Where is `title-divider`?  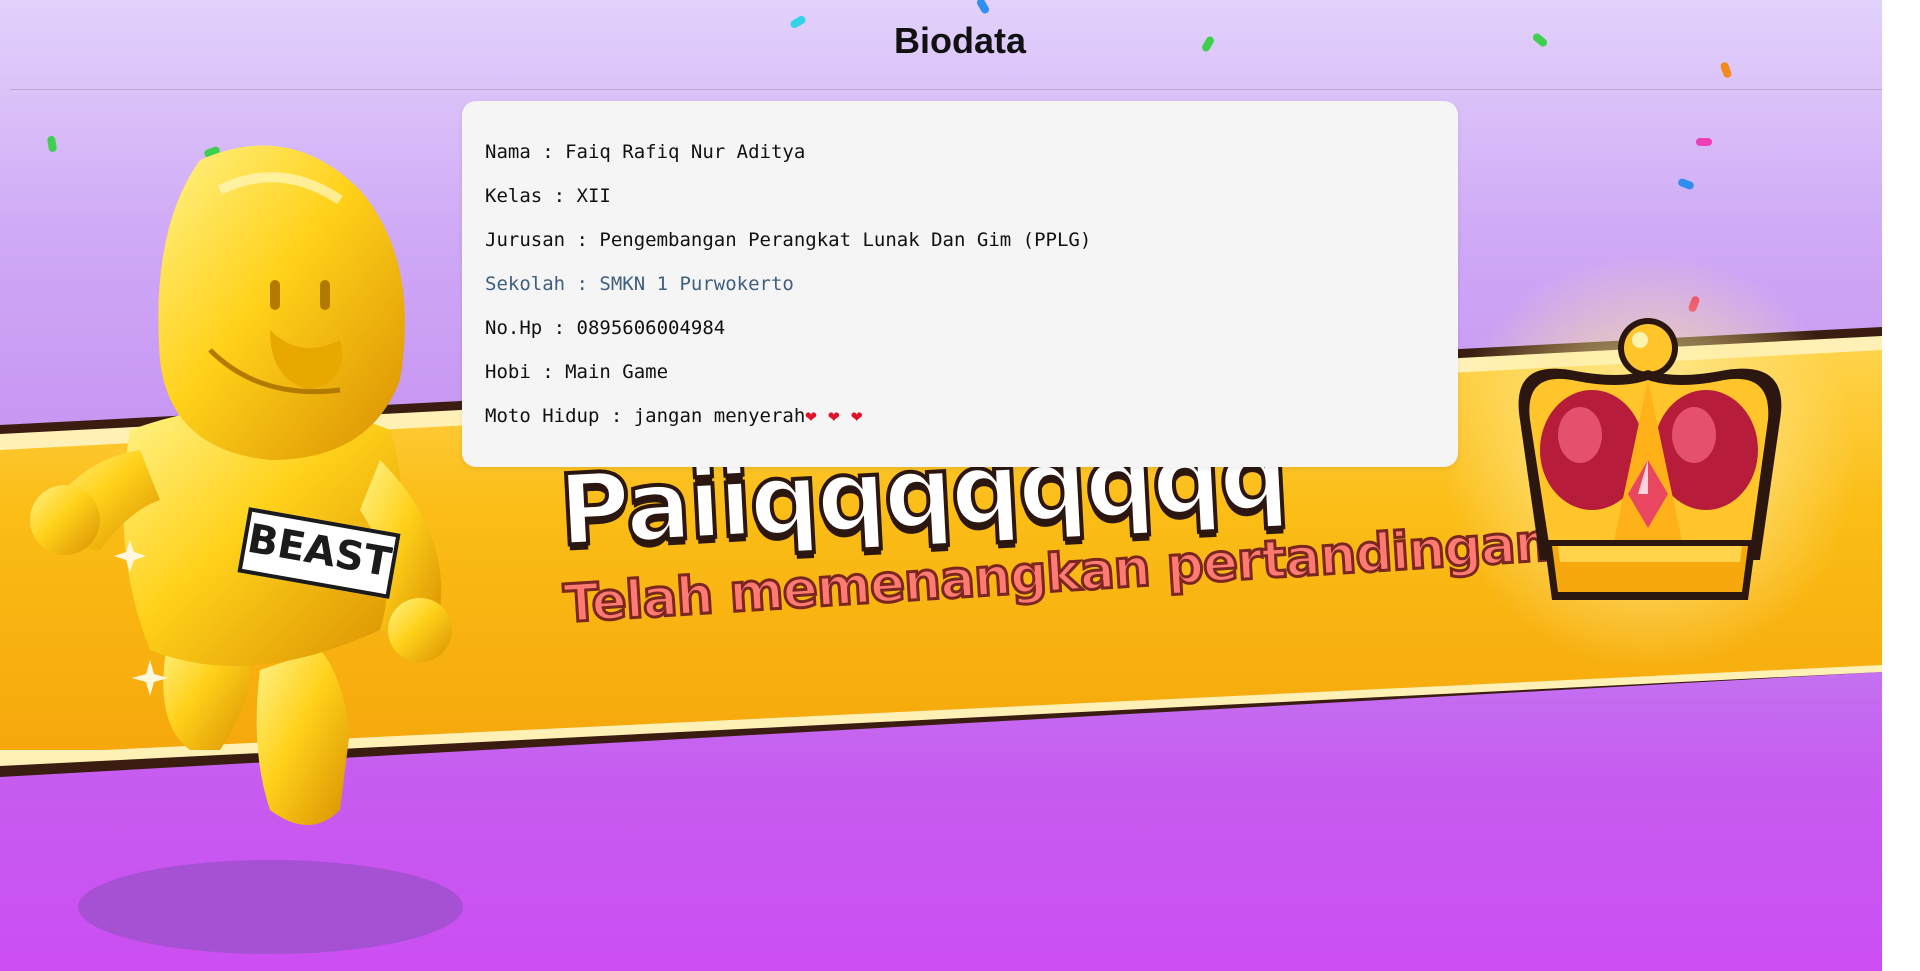
title-divider is located at coordinates (946, 89).